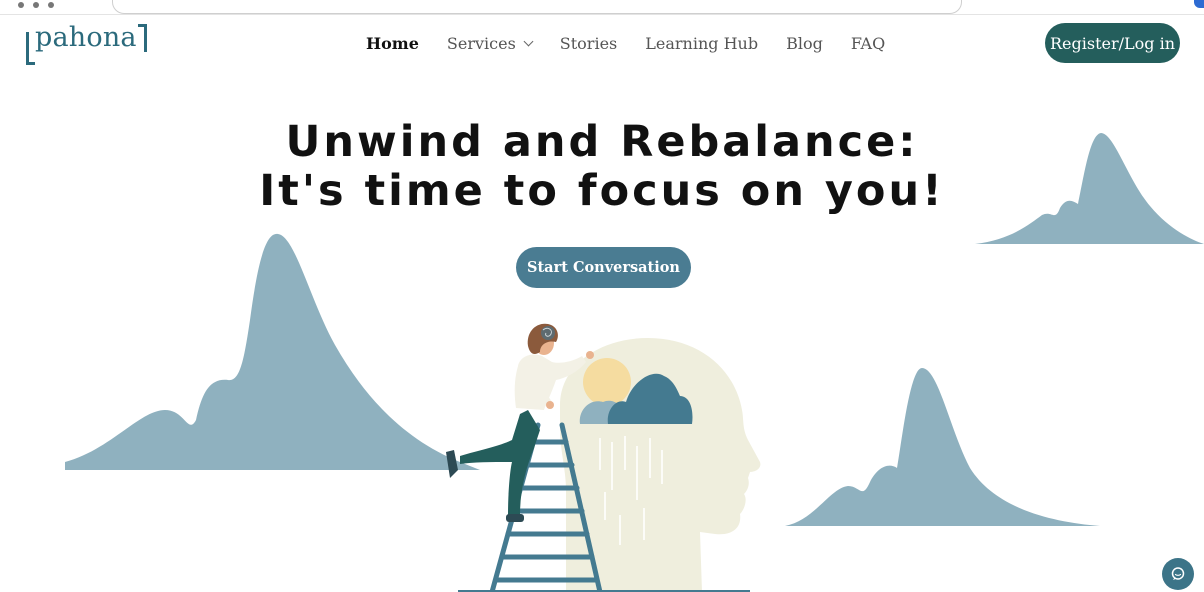 This screenshot has height=592, width=1204. I want to click on start-conversation-button: Start Conversation, so click(603, 267).